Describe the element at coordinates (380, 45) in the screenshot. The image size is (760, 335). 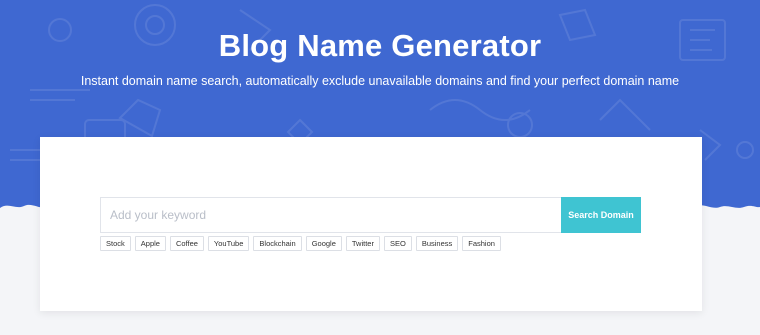
I see `page-title: Blog Name Generator` at that location.